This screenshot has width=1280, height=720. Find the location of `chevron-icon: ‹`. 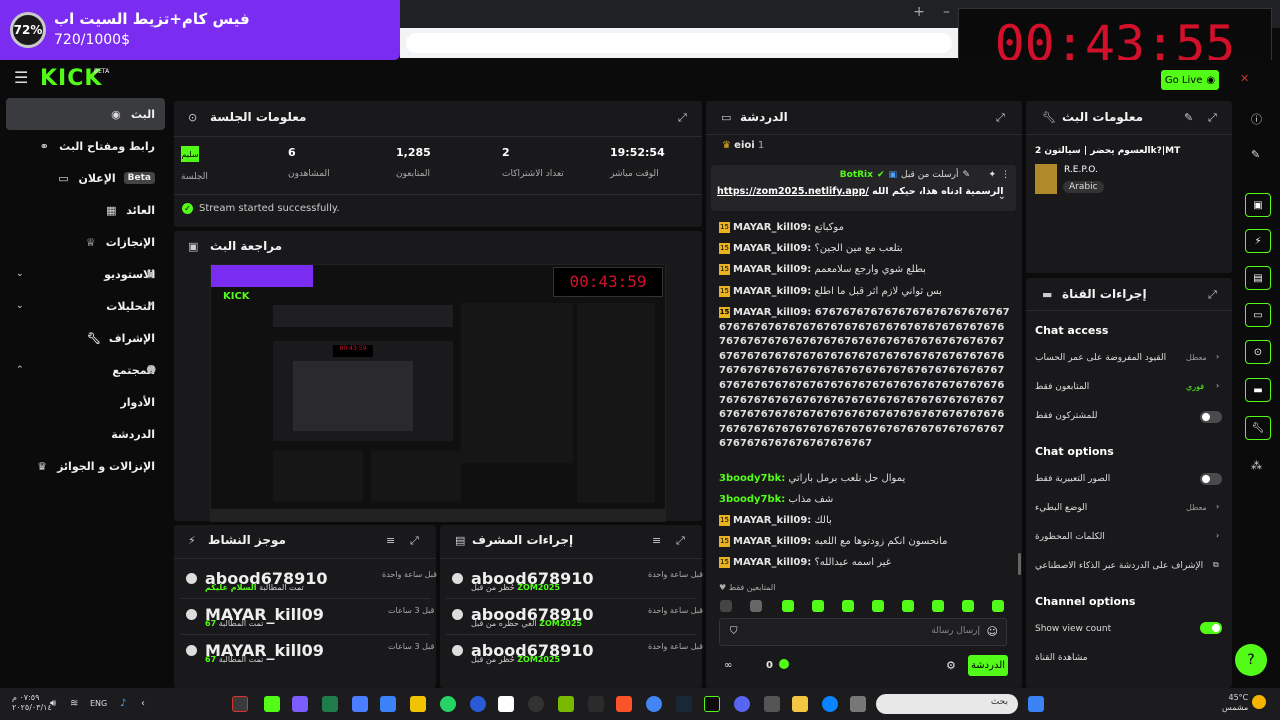

chevron-icon: ‹ is located at coordinates (143, 703).